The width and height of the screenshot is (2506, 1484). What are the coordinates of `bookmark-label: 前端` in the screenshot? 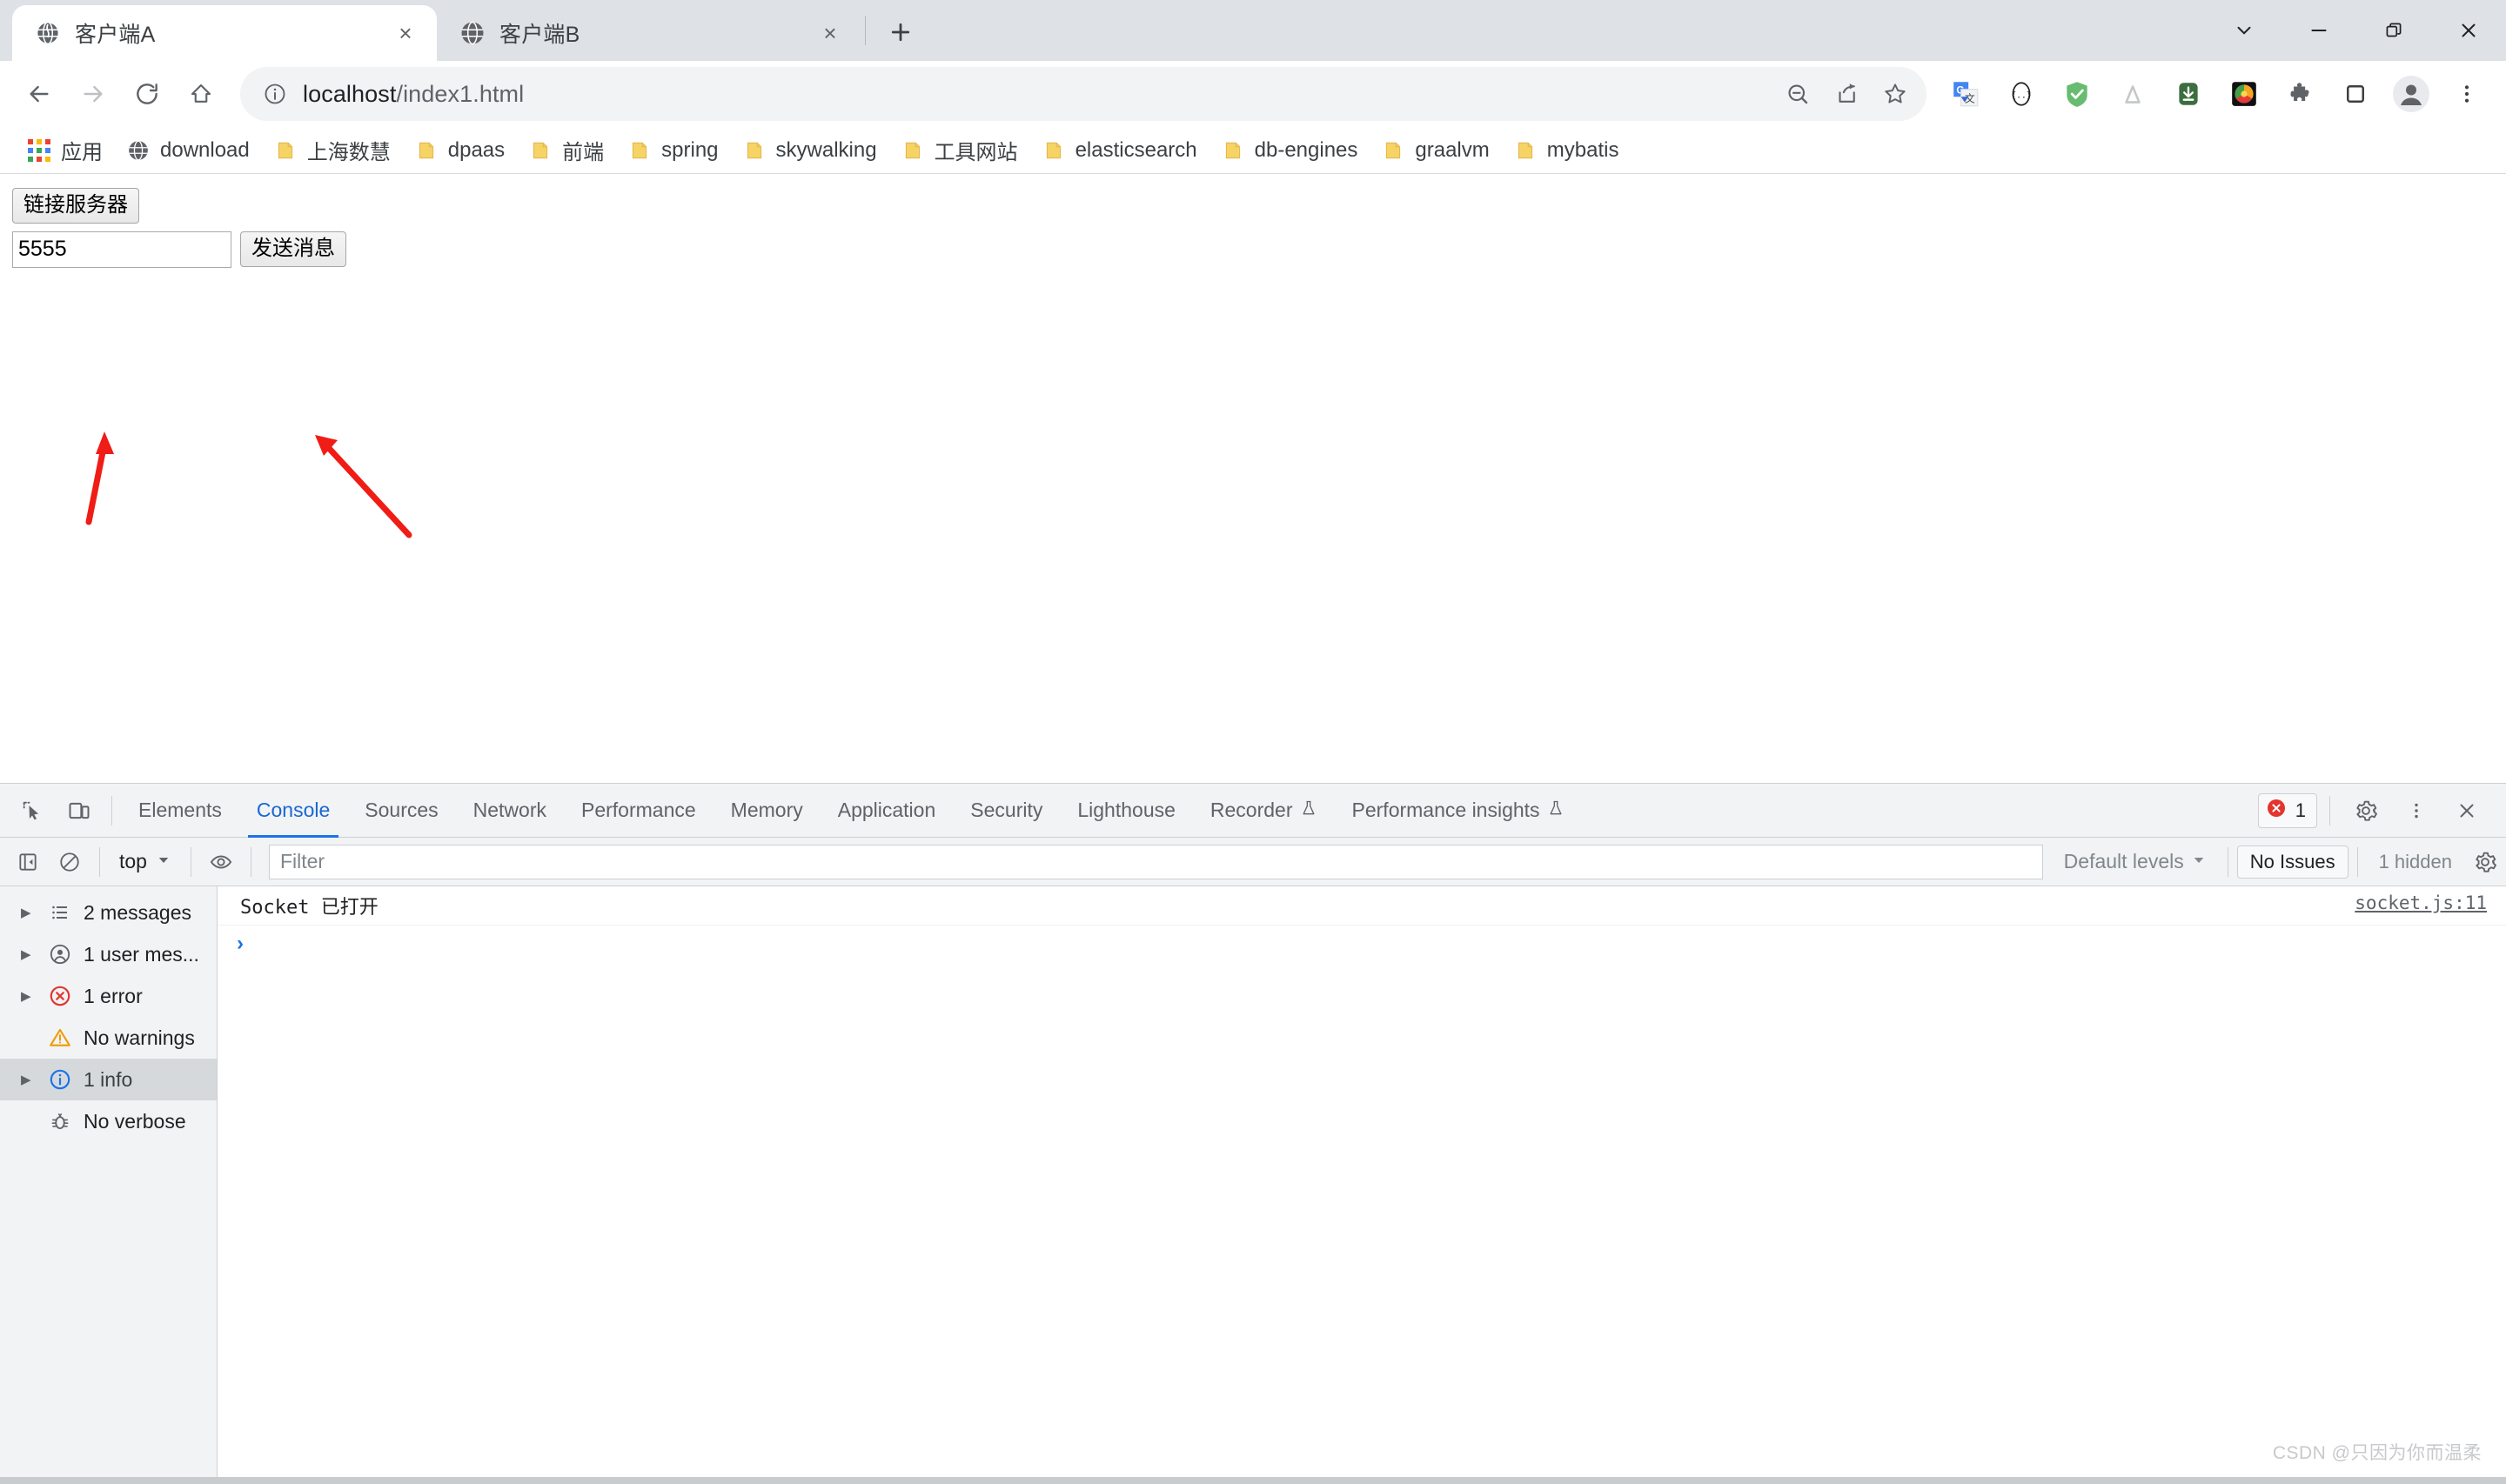 It's located at (583, 152).